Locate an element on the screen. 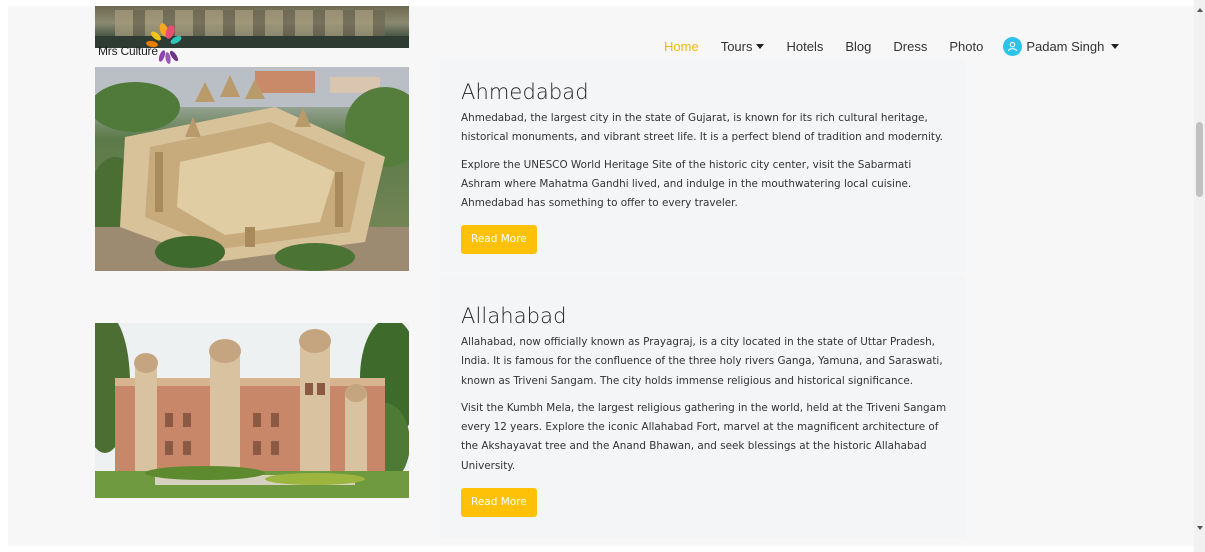 This screenshot has width=1205, height=552. scrollbar-thumb is located at coordinates (1199, 159).